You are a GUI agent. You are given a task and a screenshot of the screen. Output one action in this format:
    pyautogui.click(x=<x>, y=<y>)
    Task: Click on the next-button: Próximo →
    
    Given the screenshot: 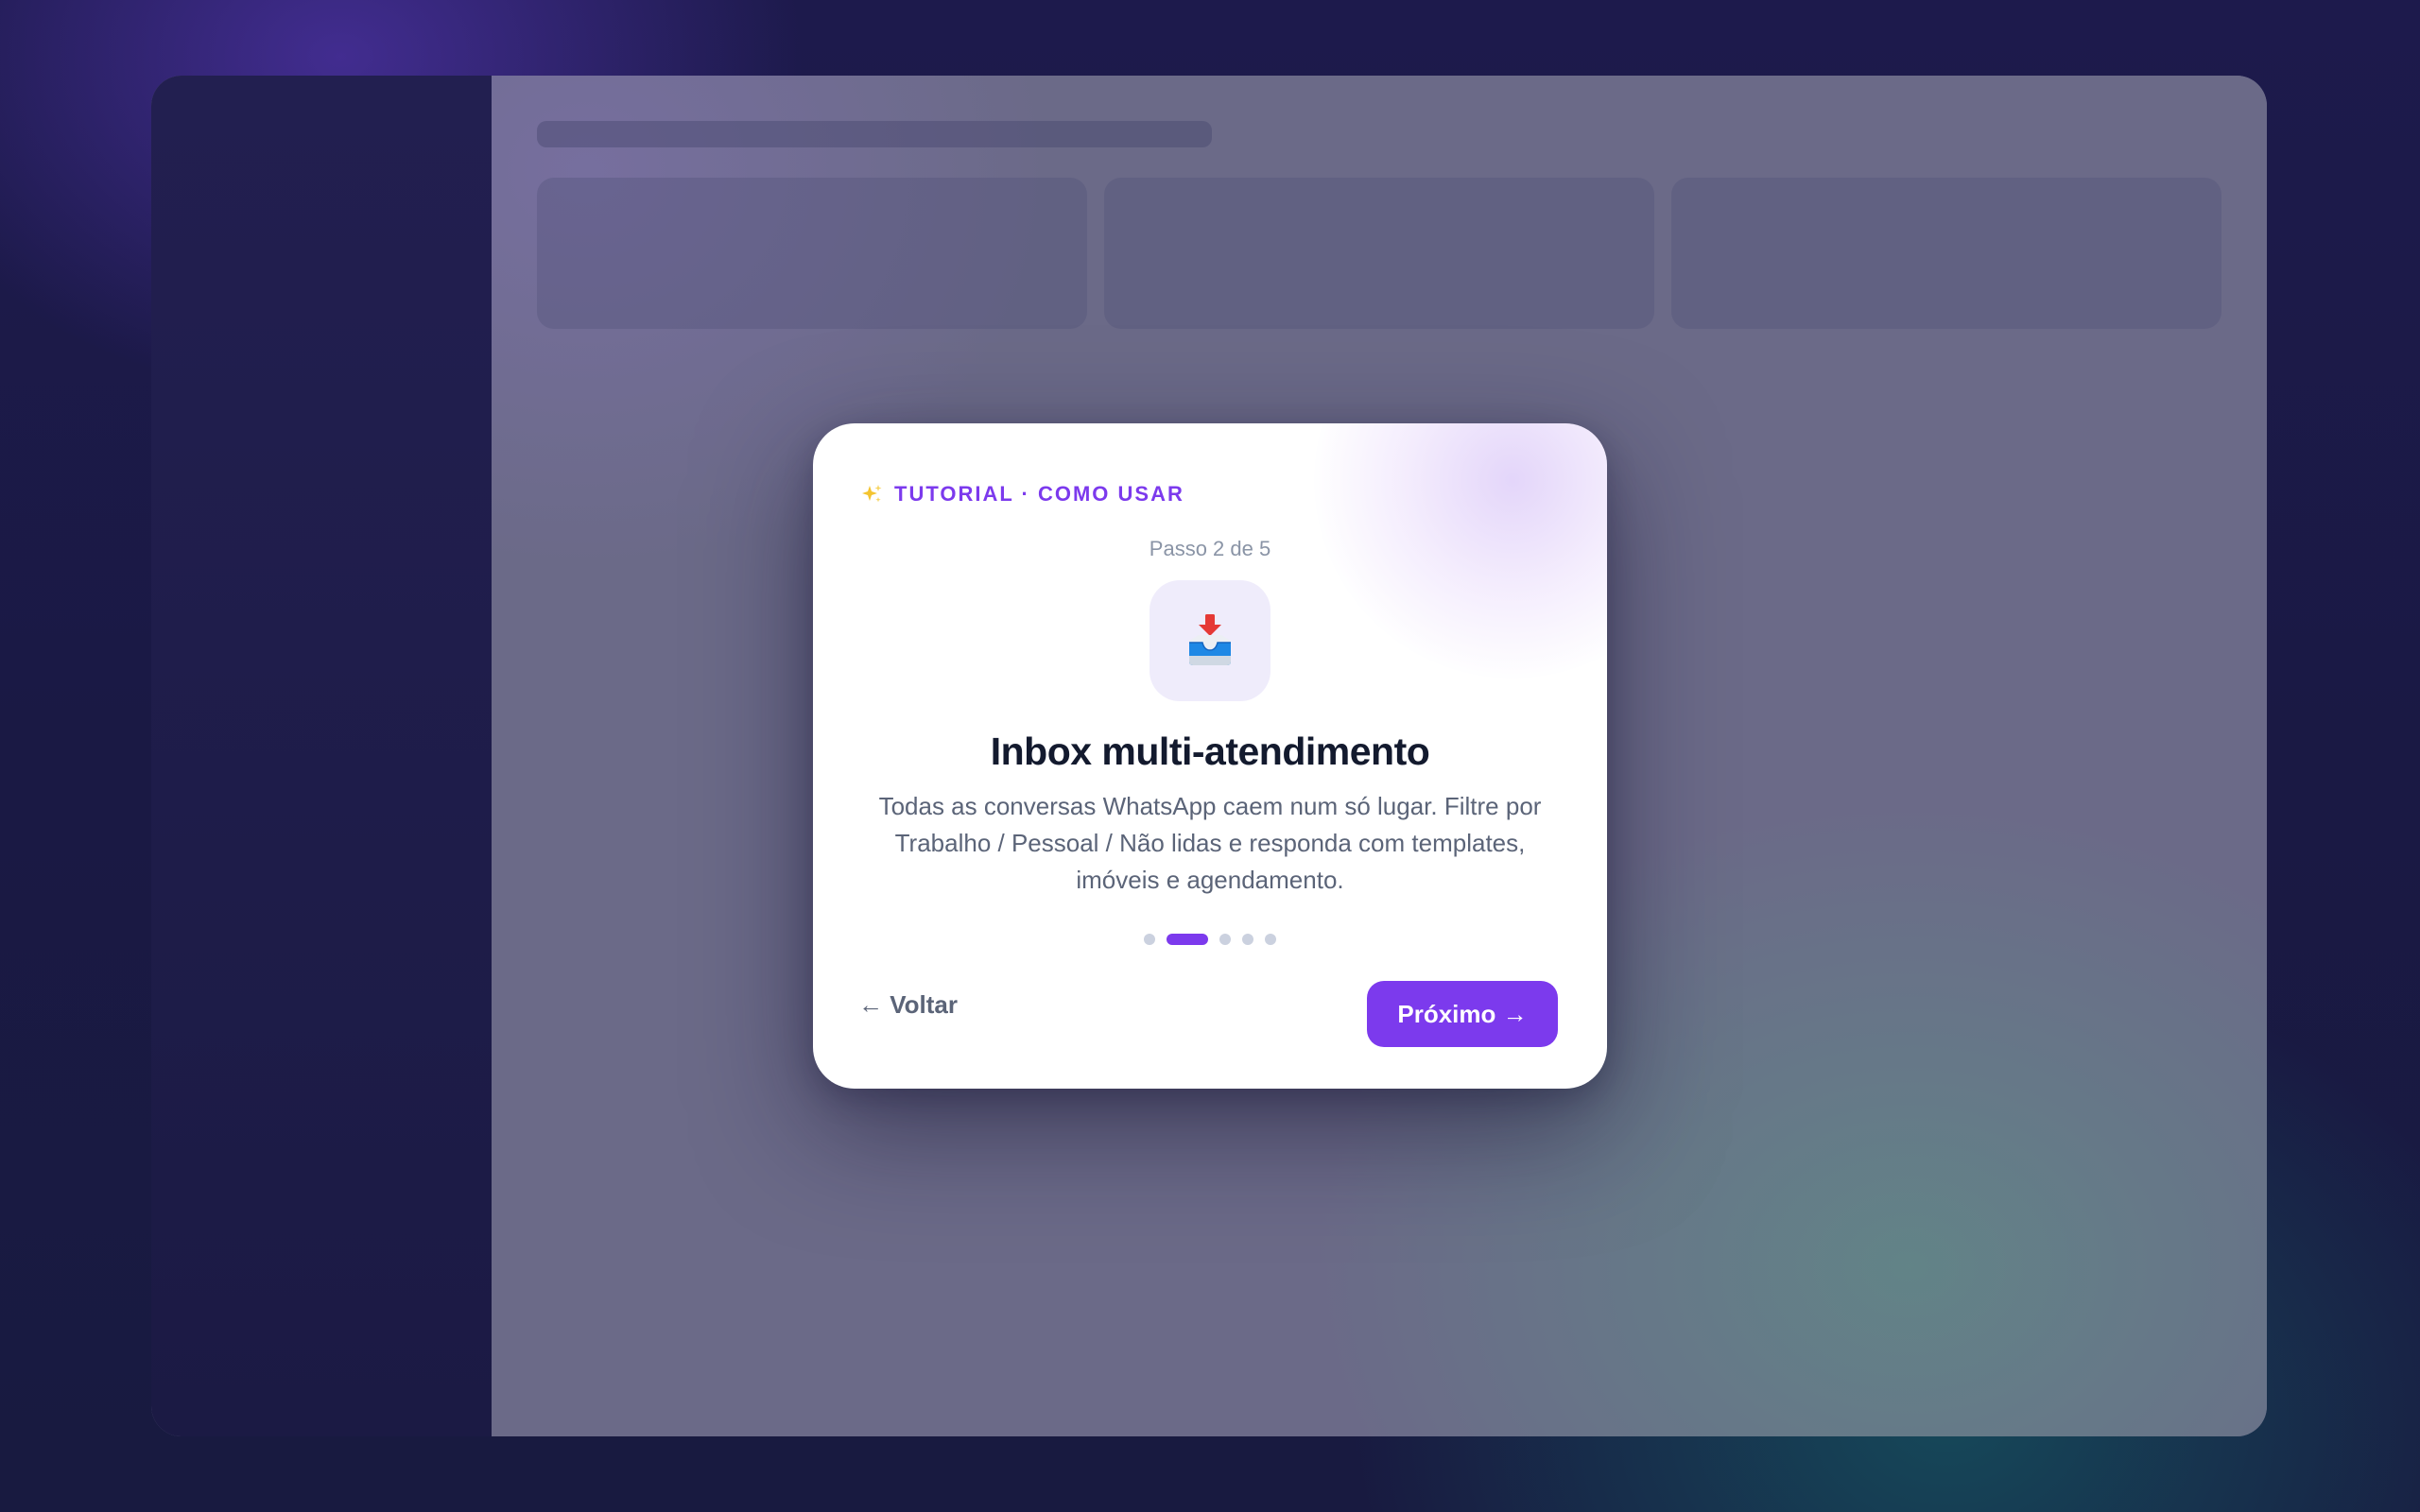 What is the action you would take?
    pyautogui.click(x=1462, y=1014)
    